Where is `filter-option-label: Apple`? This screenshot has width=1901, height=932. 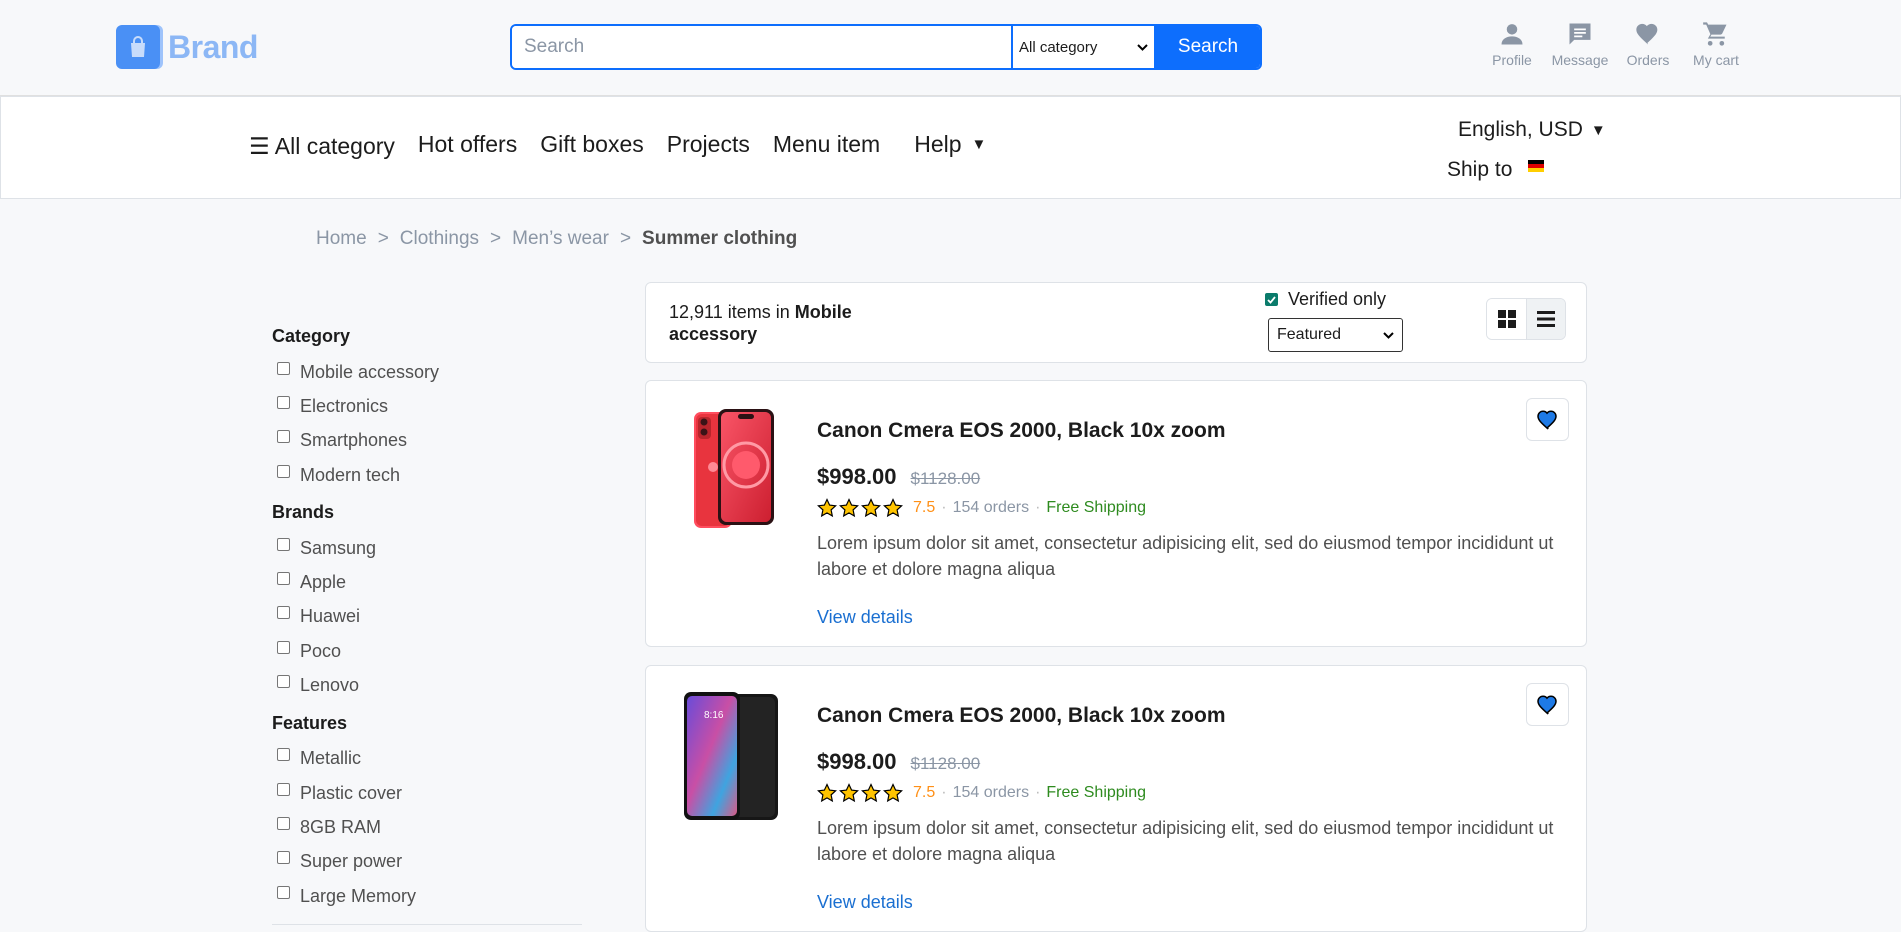 filter-option-label: Apple is located at coordinates (323, 582).